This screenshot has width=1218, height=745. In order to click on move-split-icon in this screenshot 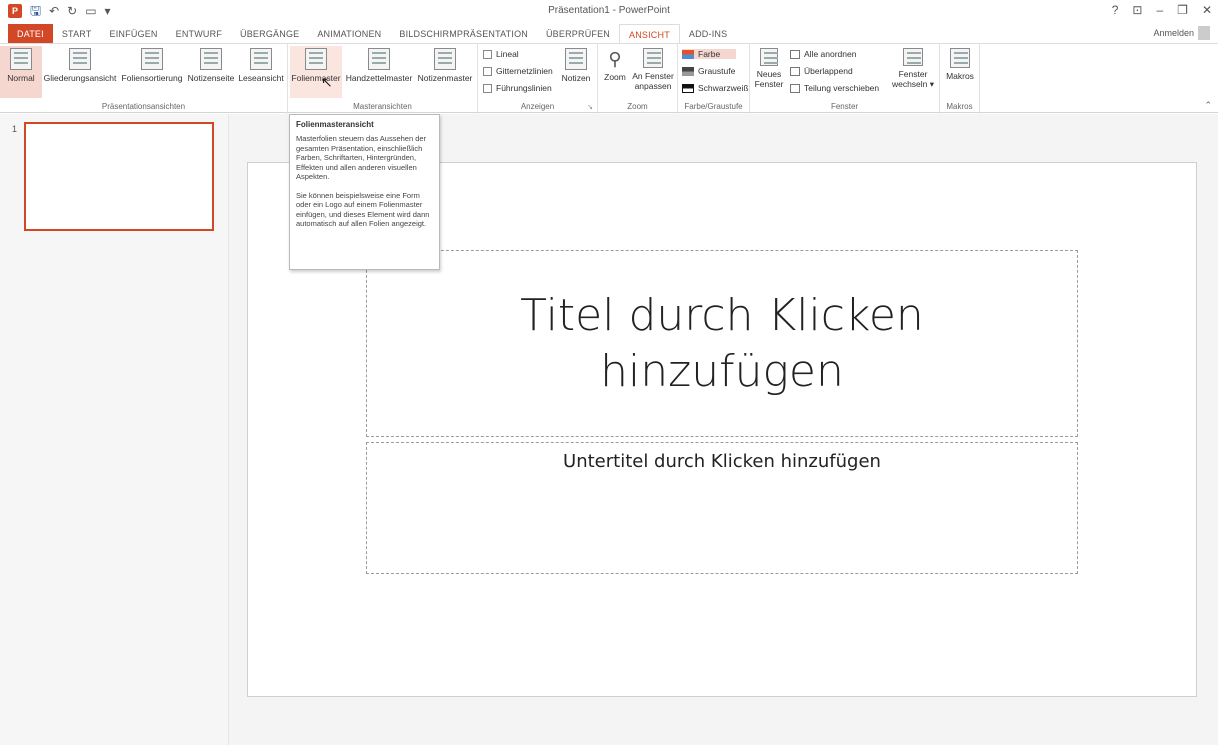, I will do `click(795, 88)`.